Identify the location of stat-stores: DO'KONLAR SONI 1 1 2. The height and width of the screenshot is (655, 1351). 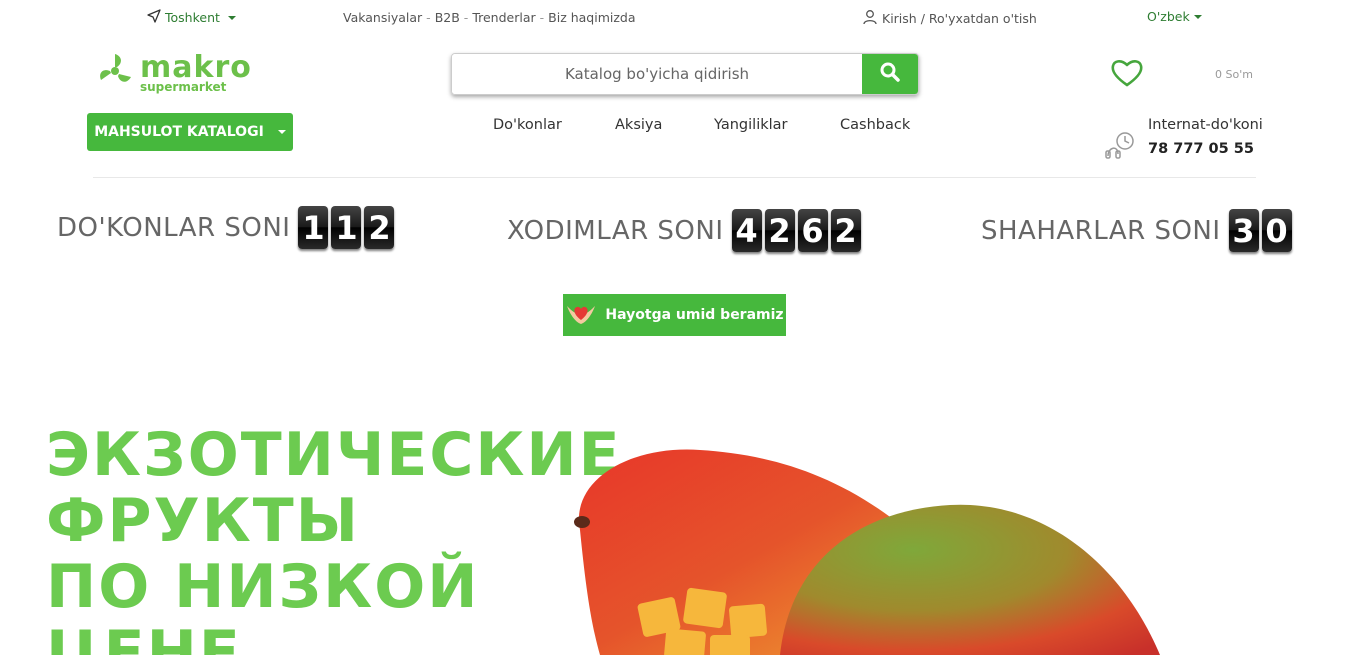
(226, 227).